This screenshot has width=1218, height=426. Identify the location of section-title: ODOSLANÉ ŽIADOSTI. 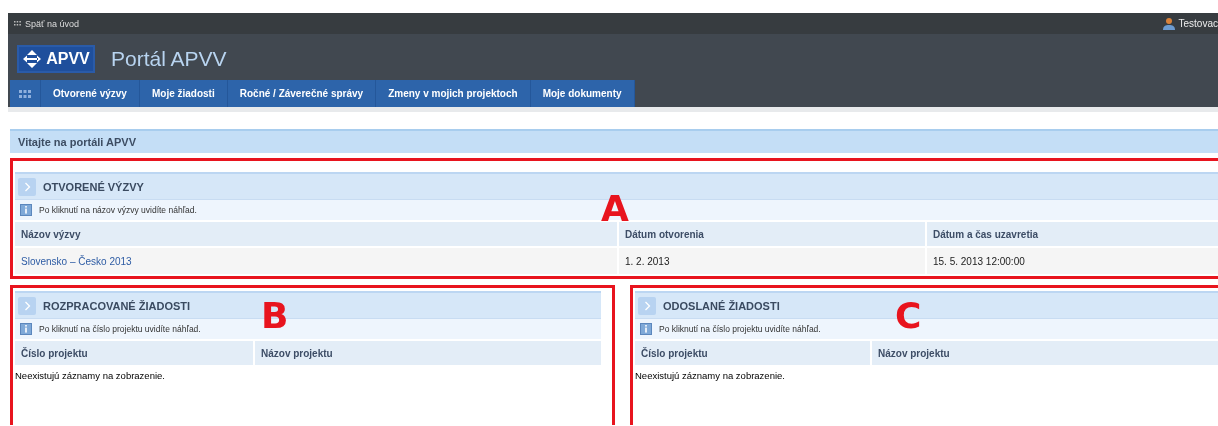
(721, 305).